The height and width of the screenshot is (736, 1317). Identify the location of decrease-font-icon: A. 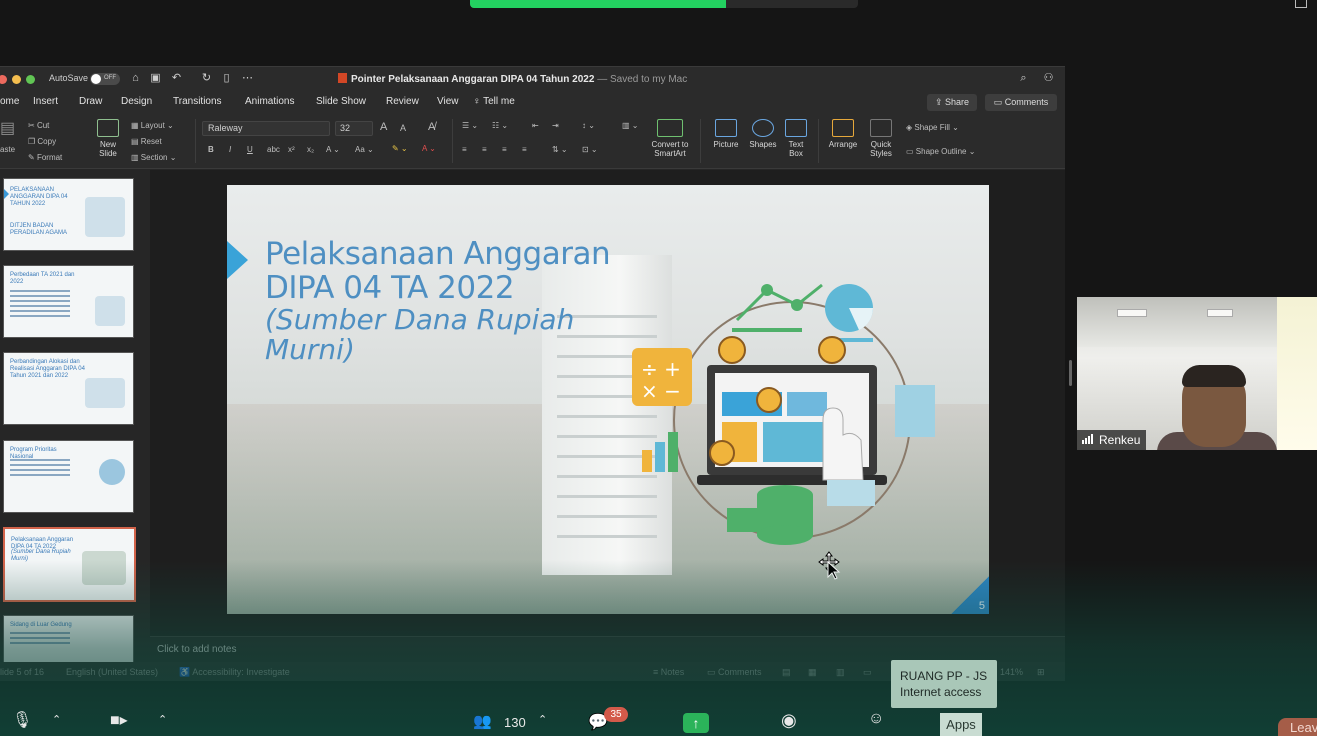
(403, 128).